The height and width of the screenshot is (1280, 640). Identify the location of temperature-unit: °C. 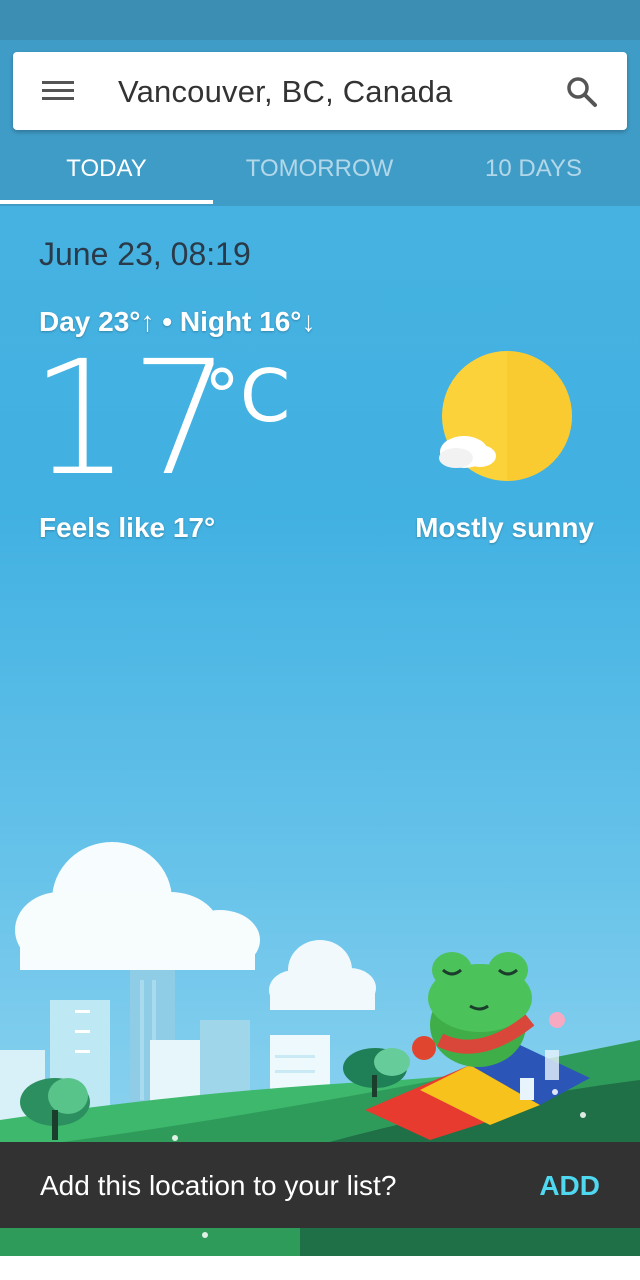
(247, 396).